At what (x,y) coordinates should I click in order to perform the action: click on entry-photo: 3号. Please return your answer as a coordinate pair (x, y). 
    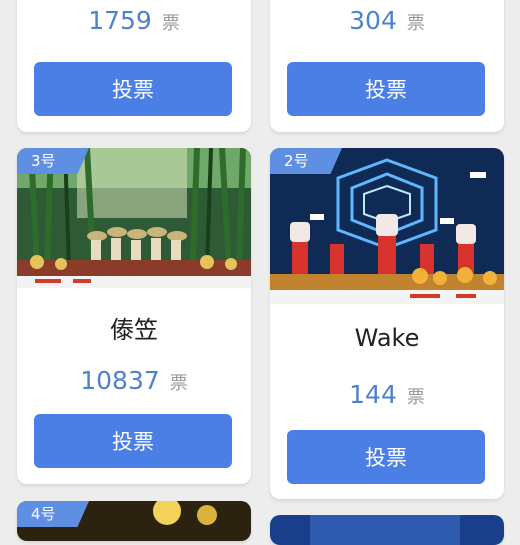
    Looking at the image, I should click on (134, 218).